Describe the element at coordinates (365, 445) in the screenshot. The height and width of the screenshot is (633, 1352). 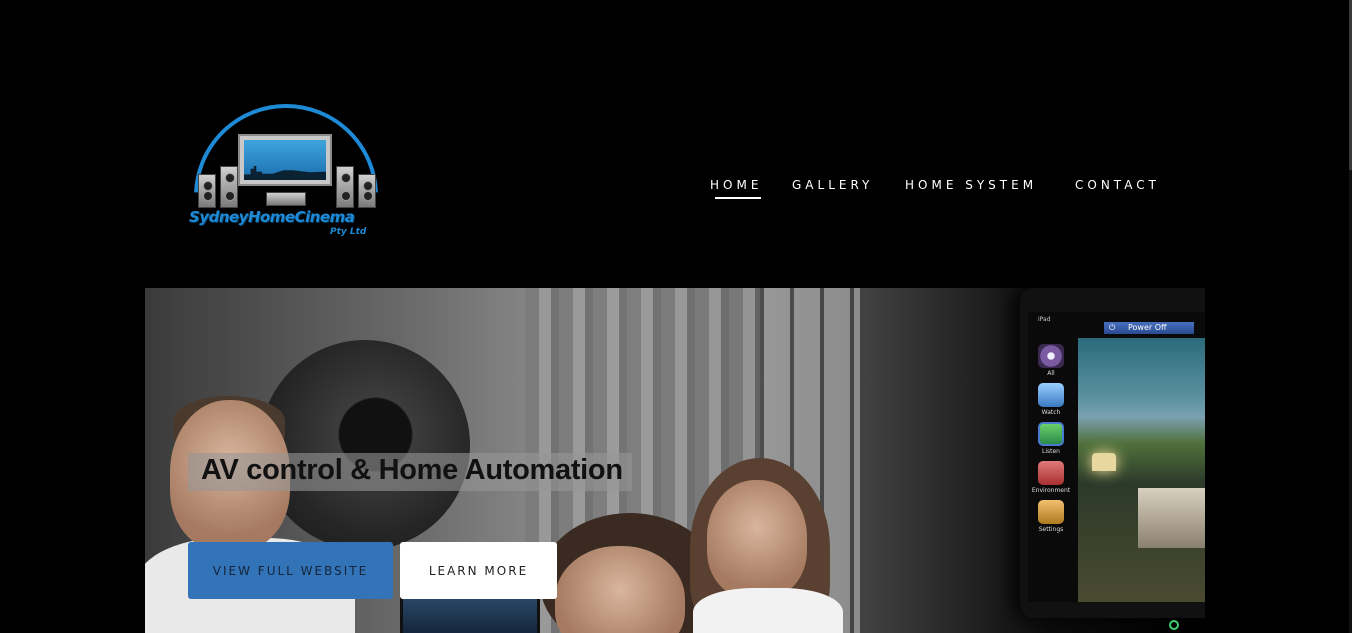
I see `sphere-decor-image` at that location.